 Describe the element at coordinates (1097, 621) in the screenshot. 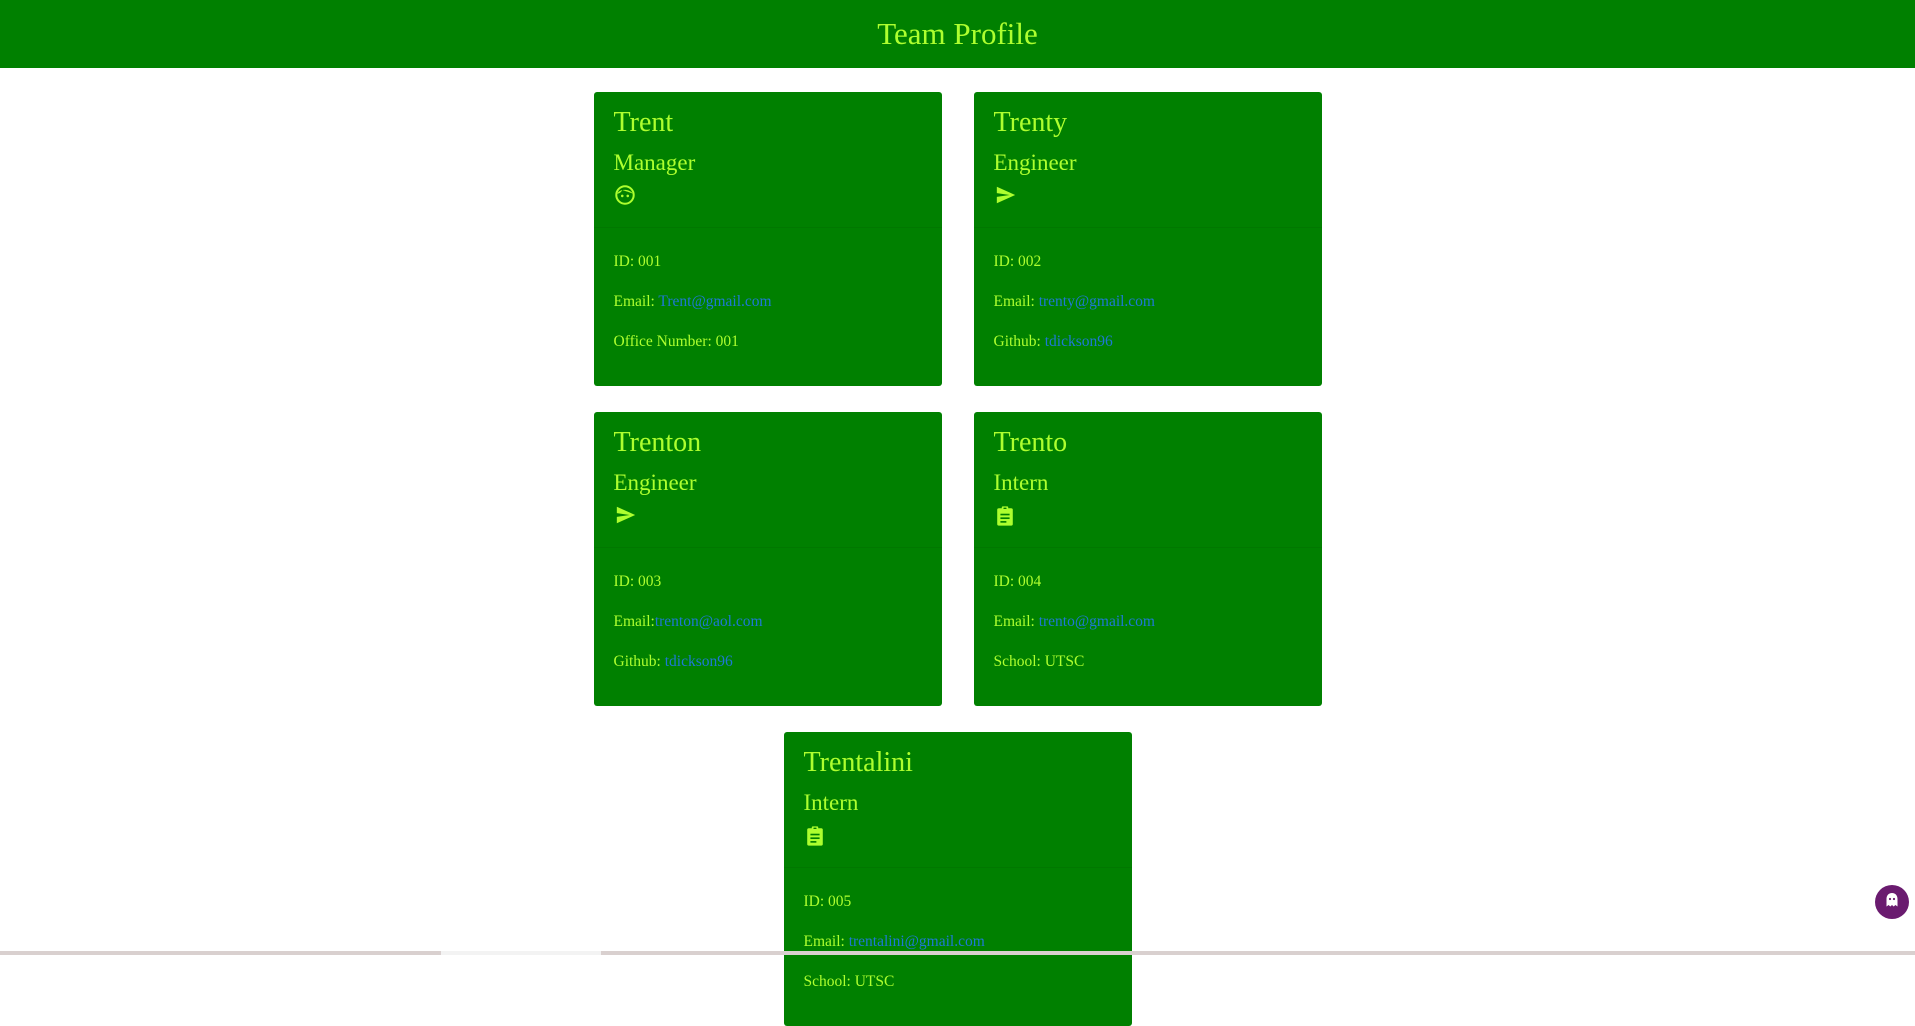

I see `email-link: trento@gmail.com` at that location.